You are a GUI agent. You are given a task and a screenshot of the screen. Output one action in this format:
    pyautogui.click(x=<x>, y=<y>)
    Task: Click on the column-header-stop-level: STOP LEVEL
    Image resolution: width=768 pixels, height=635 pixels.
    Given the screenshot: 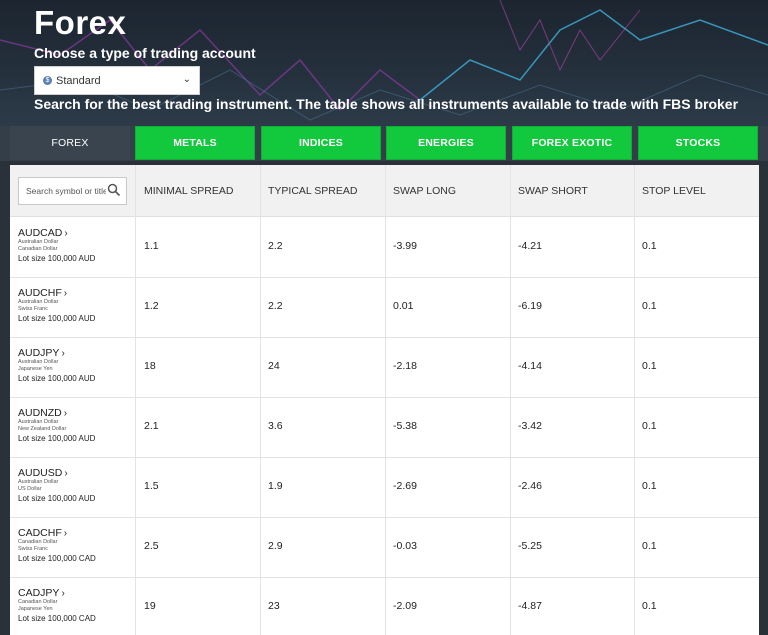 What is the action you would take?
    pyautogui.click(x=674, y=191)
    